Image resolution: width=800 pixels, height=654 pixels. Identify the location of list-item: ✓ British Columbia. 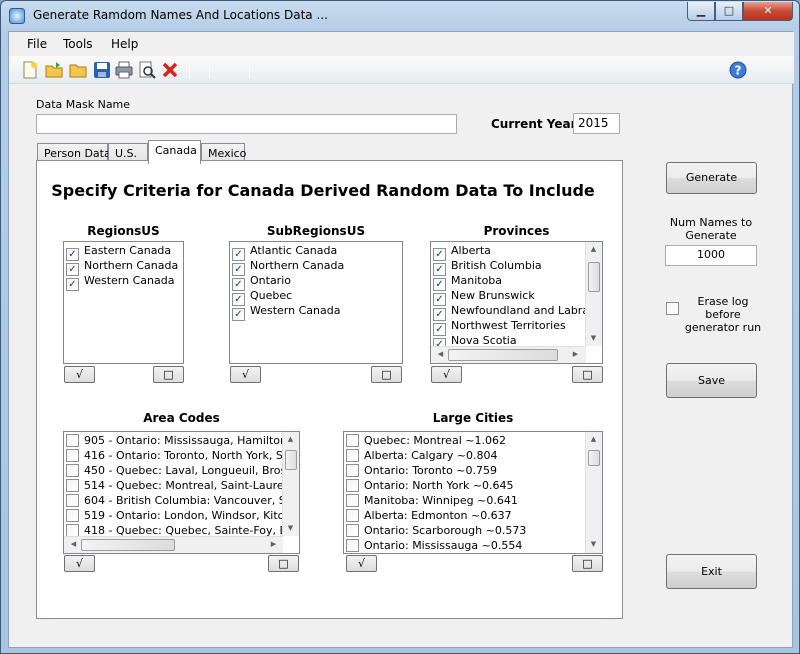
(487, 267).